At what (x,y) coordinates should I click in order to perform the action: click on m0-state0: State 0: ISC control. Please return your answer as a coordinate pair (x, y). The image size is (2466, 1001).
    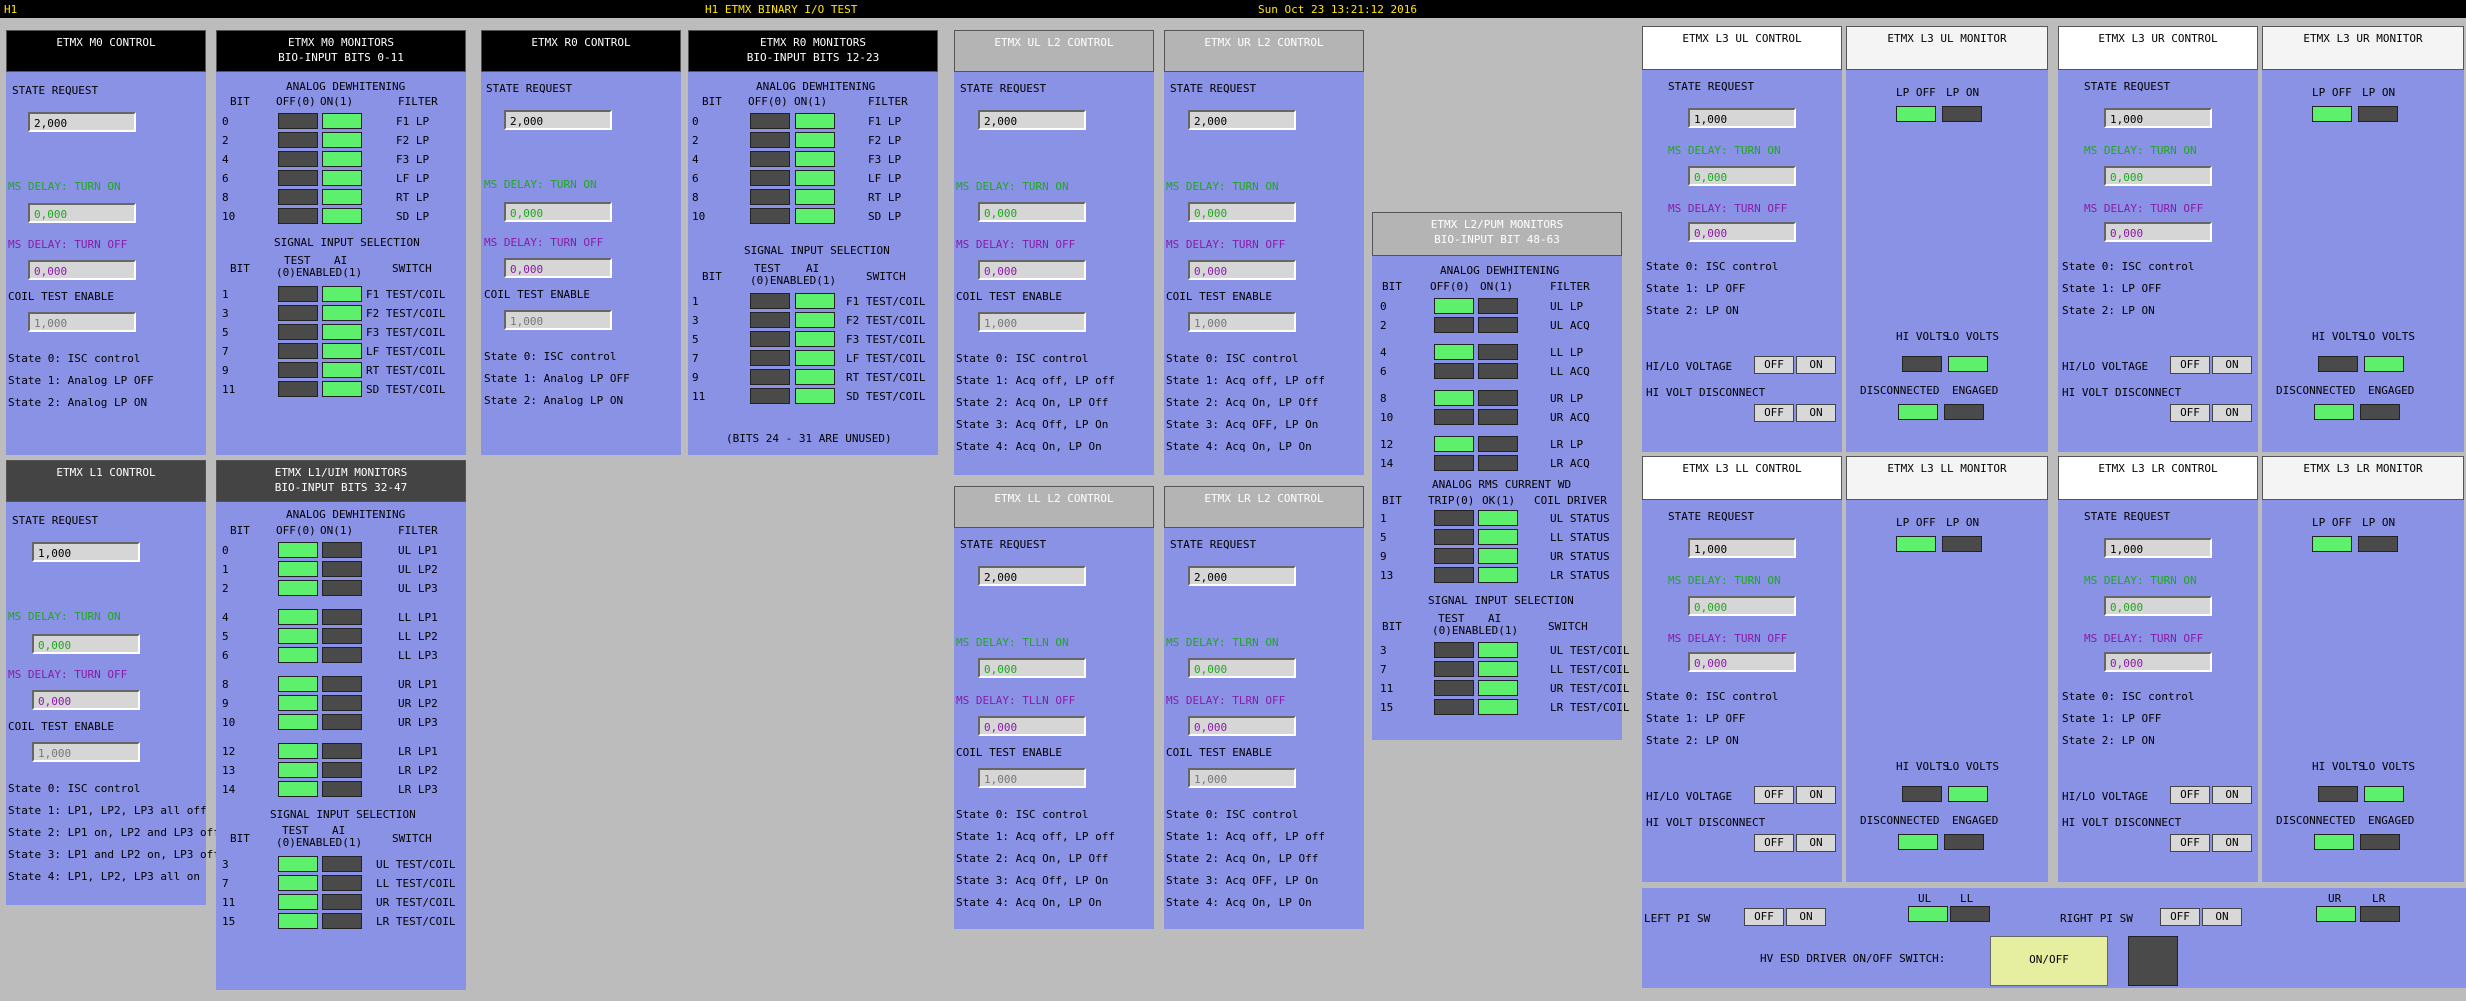
    Looking at the image, I should click on (74, 358).